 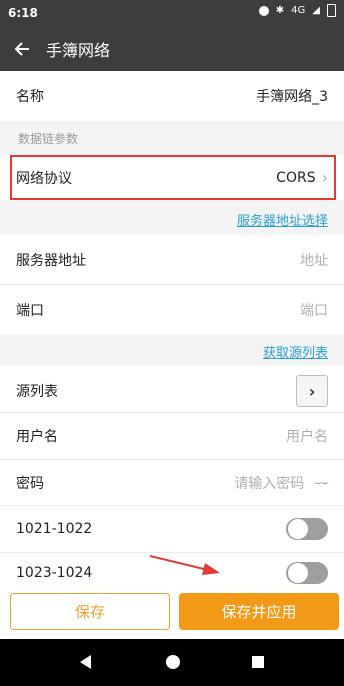 I want to click on password-label: 密码, so click(x=30, y=483).